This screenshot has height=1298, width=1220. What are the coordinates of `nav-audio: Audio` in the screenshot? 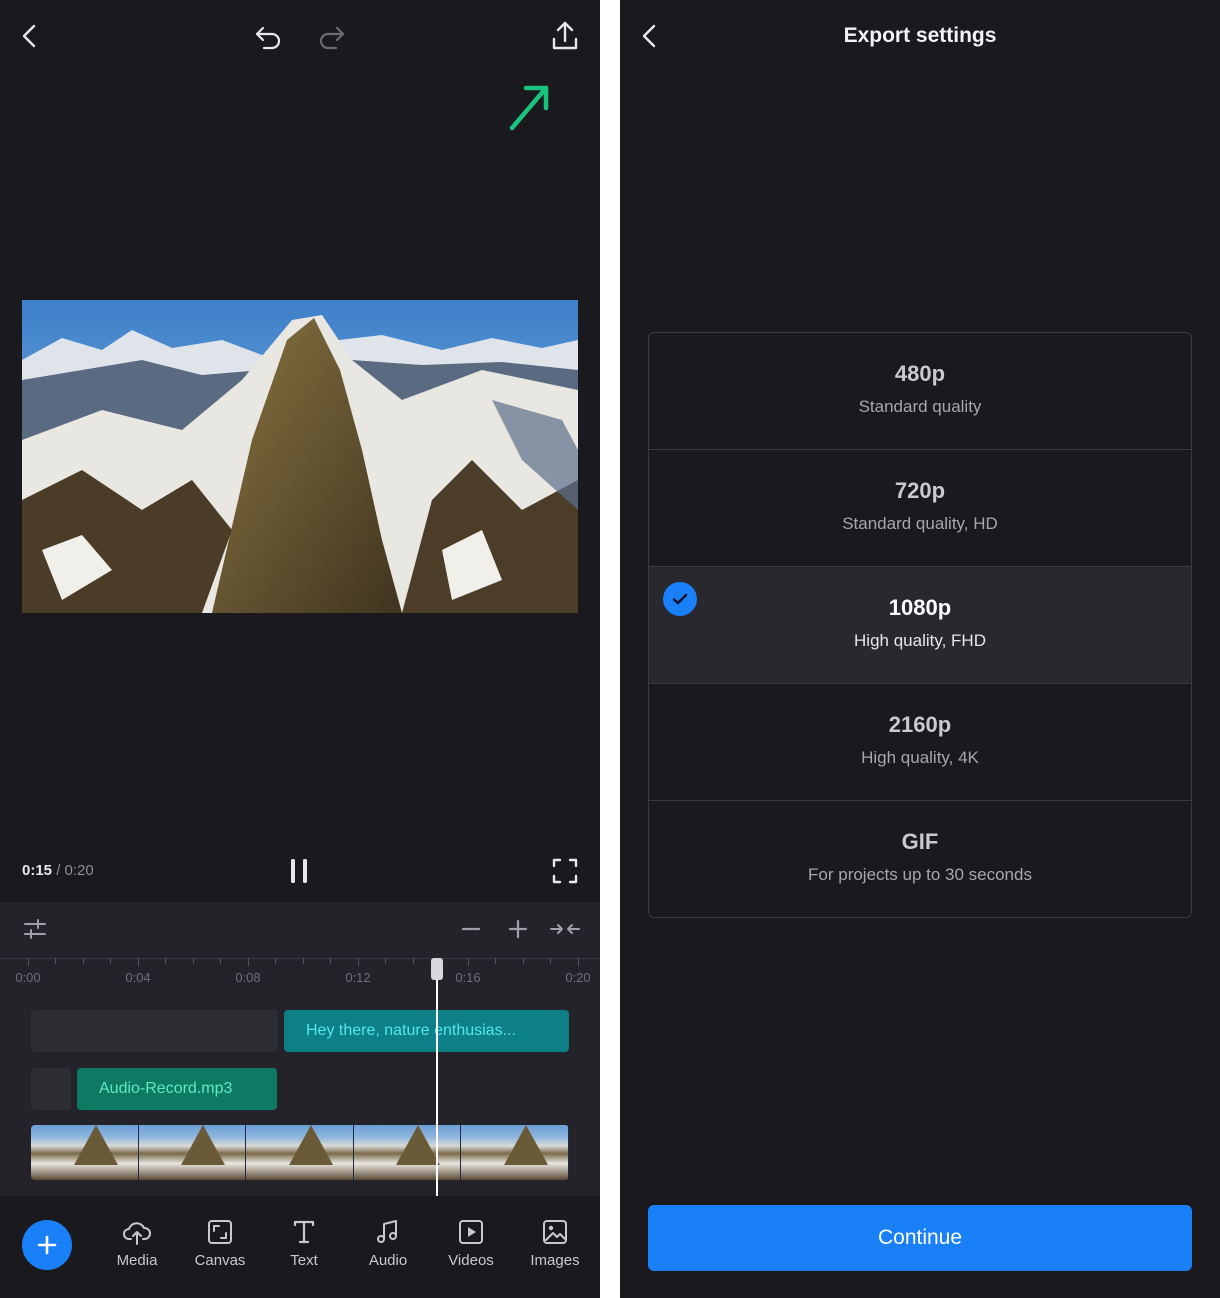 It's located at (388, 1243).